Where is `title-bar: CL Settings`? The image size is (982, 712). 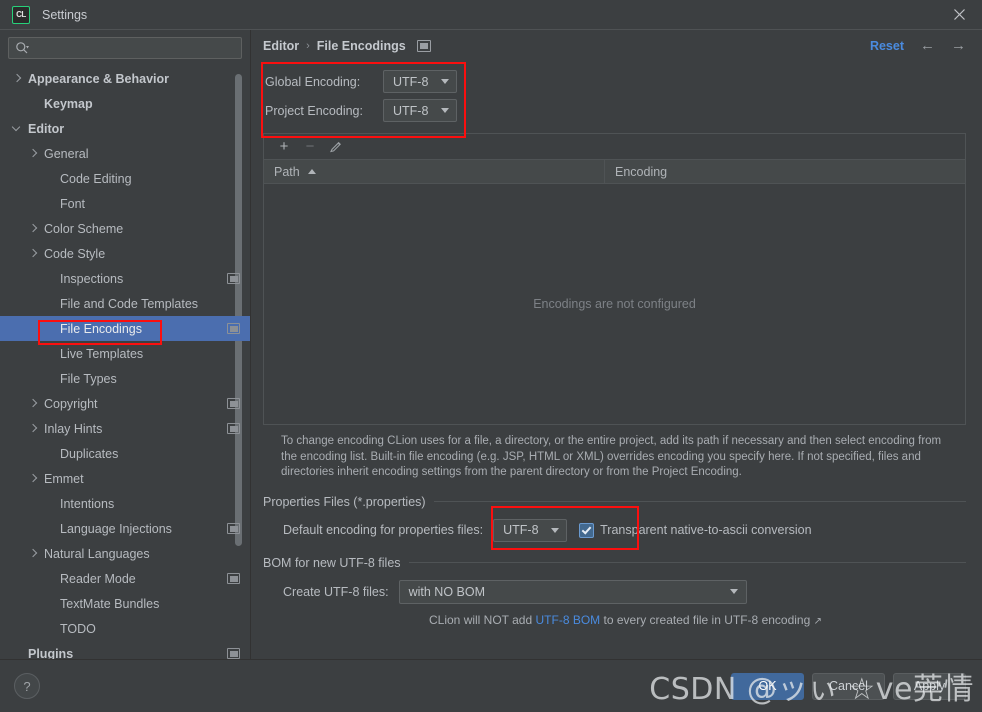 title-bar: CL Settings is located at coordinates (491, 14).